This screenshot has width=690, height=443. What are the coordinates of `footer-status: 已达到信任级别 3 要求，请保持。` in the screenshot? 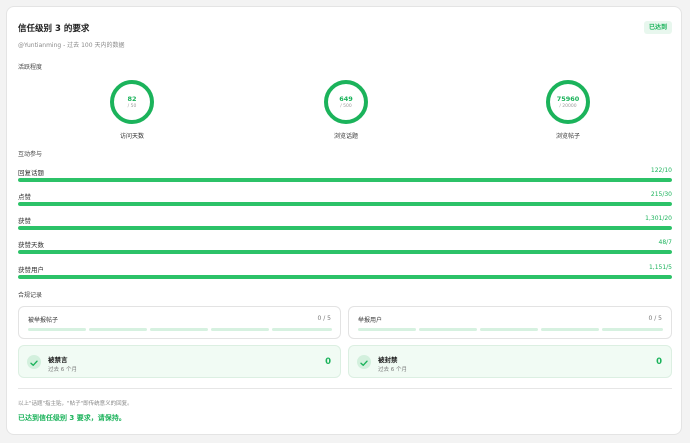 It's located at (72, 418).